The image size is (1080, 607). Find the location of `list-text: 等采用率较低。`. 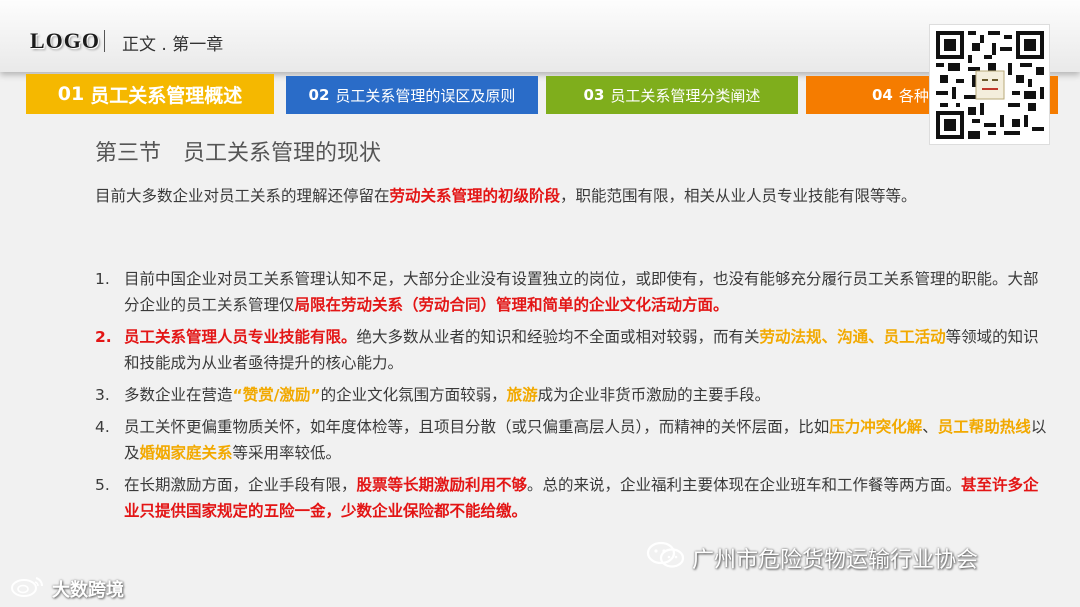

list-text: 等采用率较低。 is located at coordinates (287, 453).